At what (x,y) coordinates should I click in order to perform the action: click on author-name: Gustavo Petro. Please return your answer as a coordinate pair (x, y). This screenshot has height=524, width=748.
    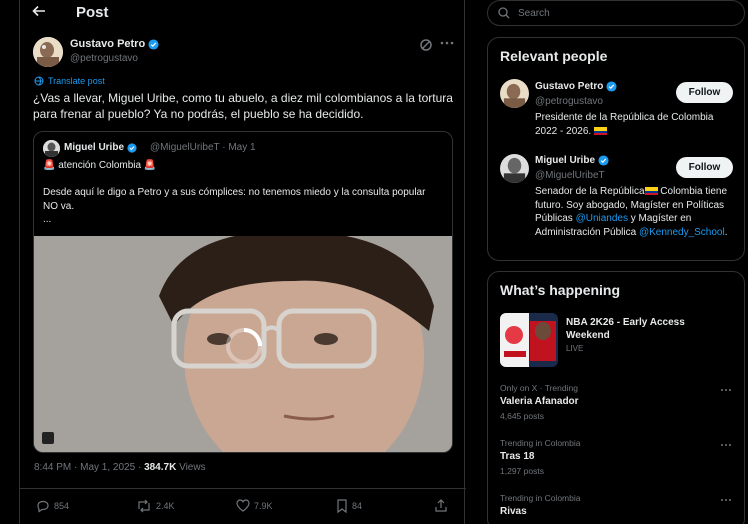
    Looking at the image, I should click on (114, 44).